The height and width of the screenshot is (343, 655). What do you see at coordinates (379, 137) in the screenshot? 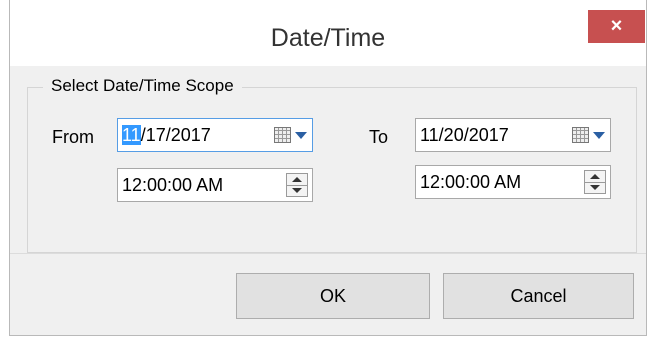
I see `to-label: To` at bounding box center [379, 137].